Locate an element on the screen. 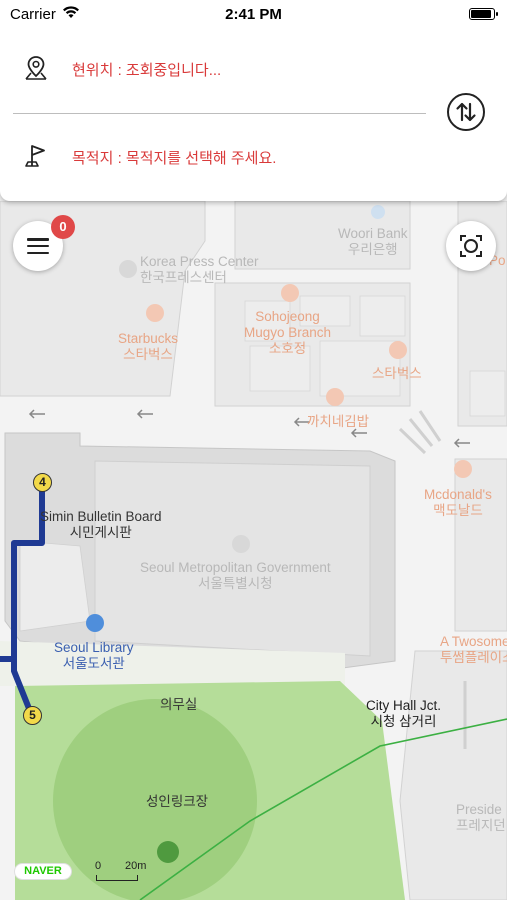  scale-zero-label: 0 is located at coordinates (98, 866).